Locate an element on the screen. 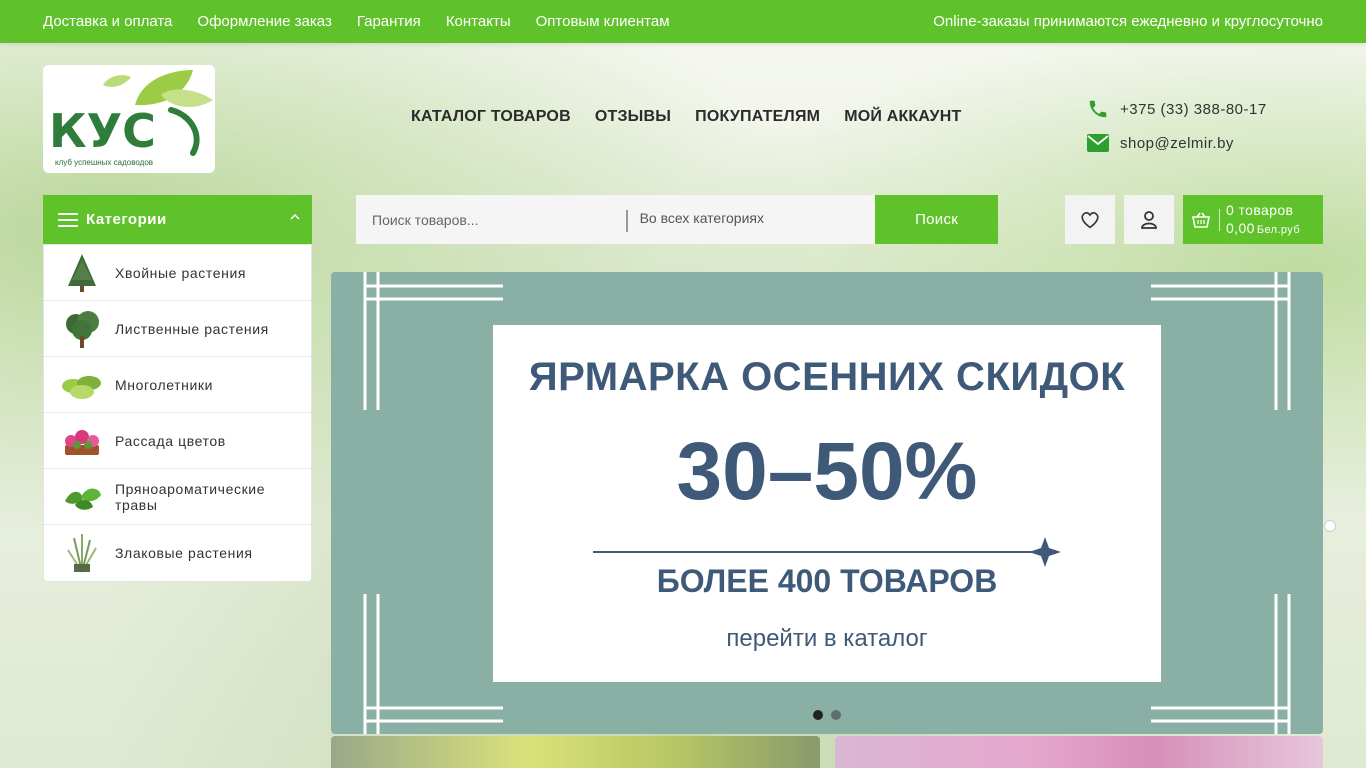  category-label: Пряноароматические травы is located at coordinates (190, 496).